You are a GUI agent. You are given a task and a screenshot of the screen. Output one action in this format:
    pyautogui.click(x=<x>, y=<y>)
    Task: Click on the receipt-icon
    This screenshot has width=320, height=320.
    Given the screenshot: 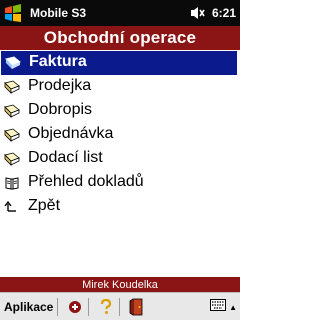 What is the action you would take?
    pyautogui.click(x=12, y=87)
    